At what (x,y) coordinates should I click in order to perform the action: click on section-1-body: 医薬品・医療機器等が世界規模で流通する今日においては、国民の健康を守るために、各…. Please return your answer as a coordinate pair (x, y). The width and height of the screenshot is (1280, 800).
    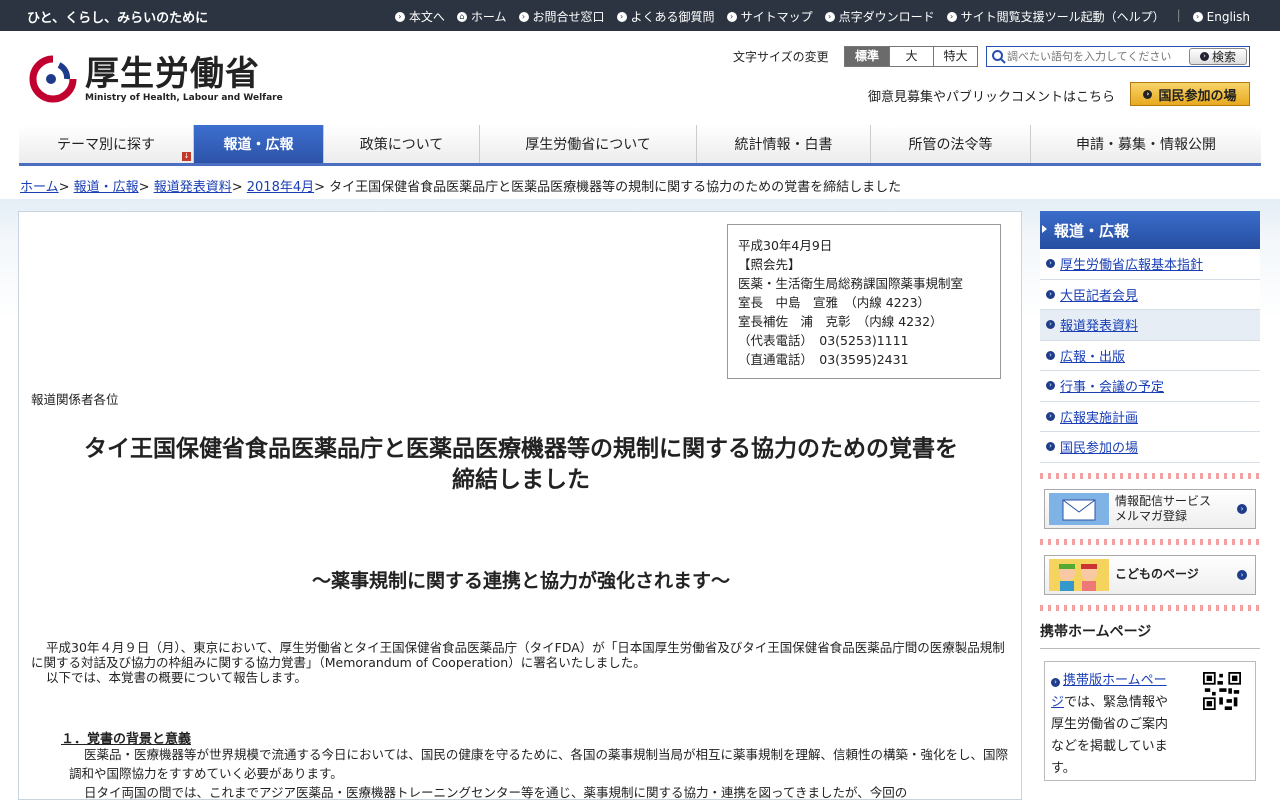
    Looking at the image, I should click on (539, 773).